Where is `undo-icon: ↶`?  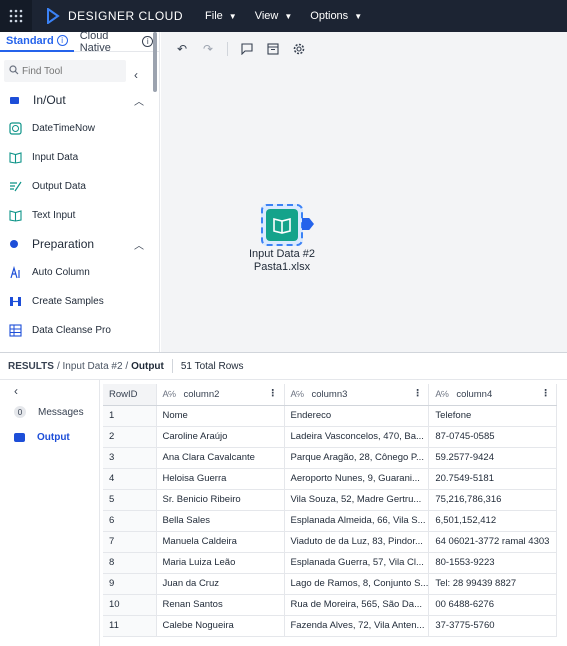 undo-icon: ↶ is located at coordinates (182, 49).